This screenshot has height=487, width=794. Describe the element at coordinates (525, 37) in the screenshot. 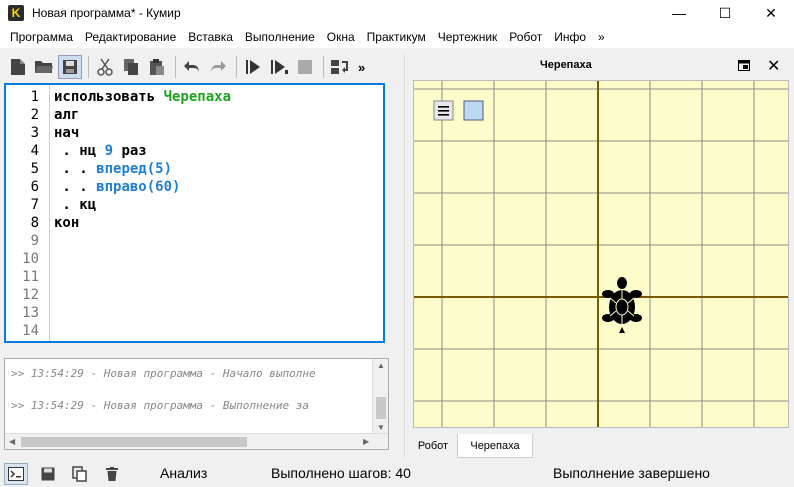

I see `menu-robot: Робот` at that location.